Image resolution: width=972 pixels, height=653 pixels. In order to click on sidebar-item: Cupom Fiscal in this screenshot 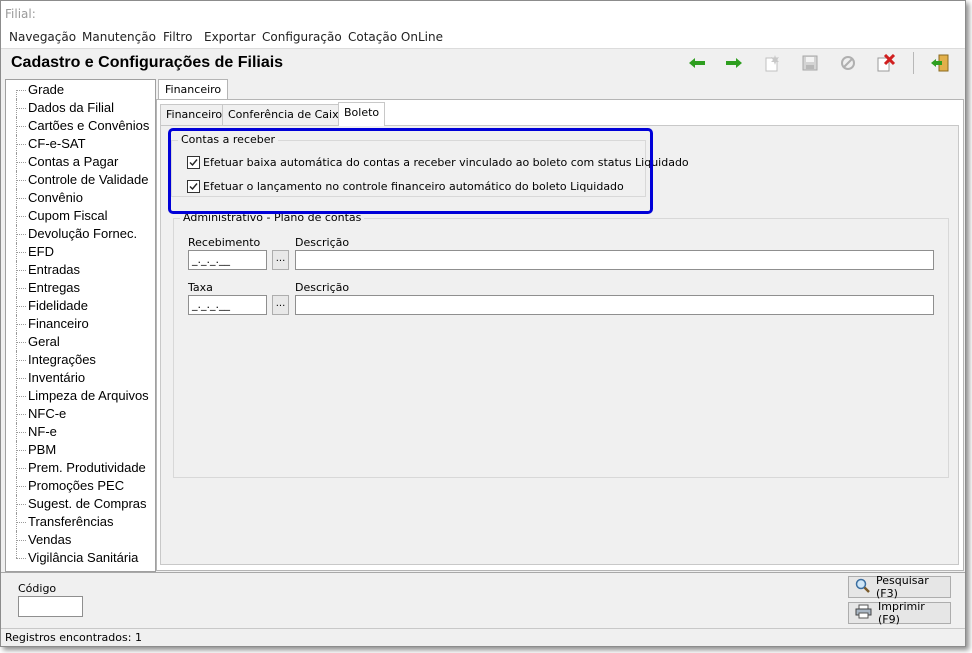, I will do `click(80, 216)`.